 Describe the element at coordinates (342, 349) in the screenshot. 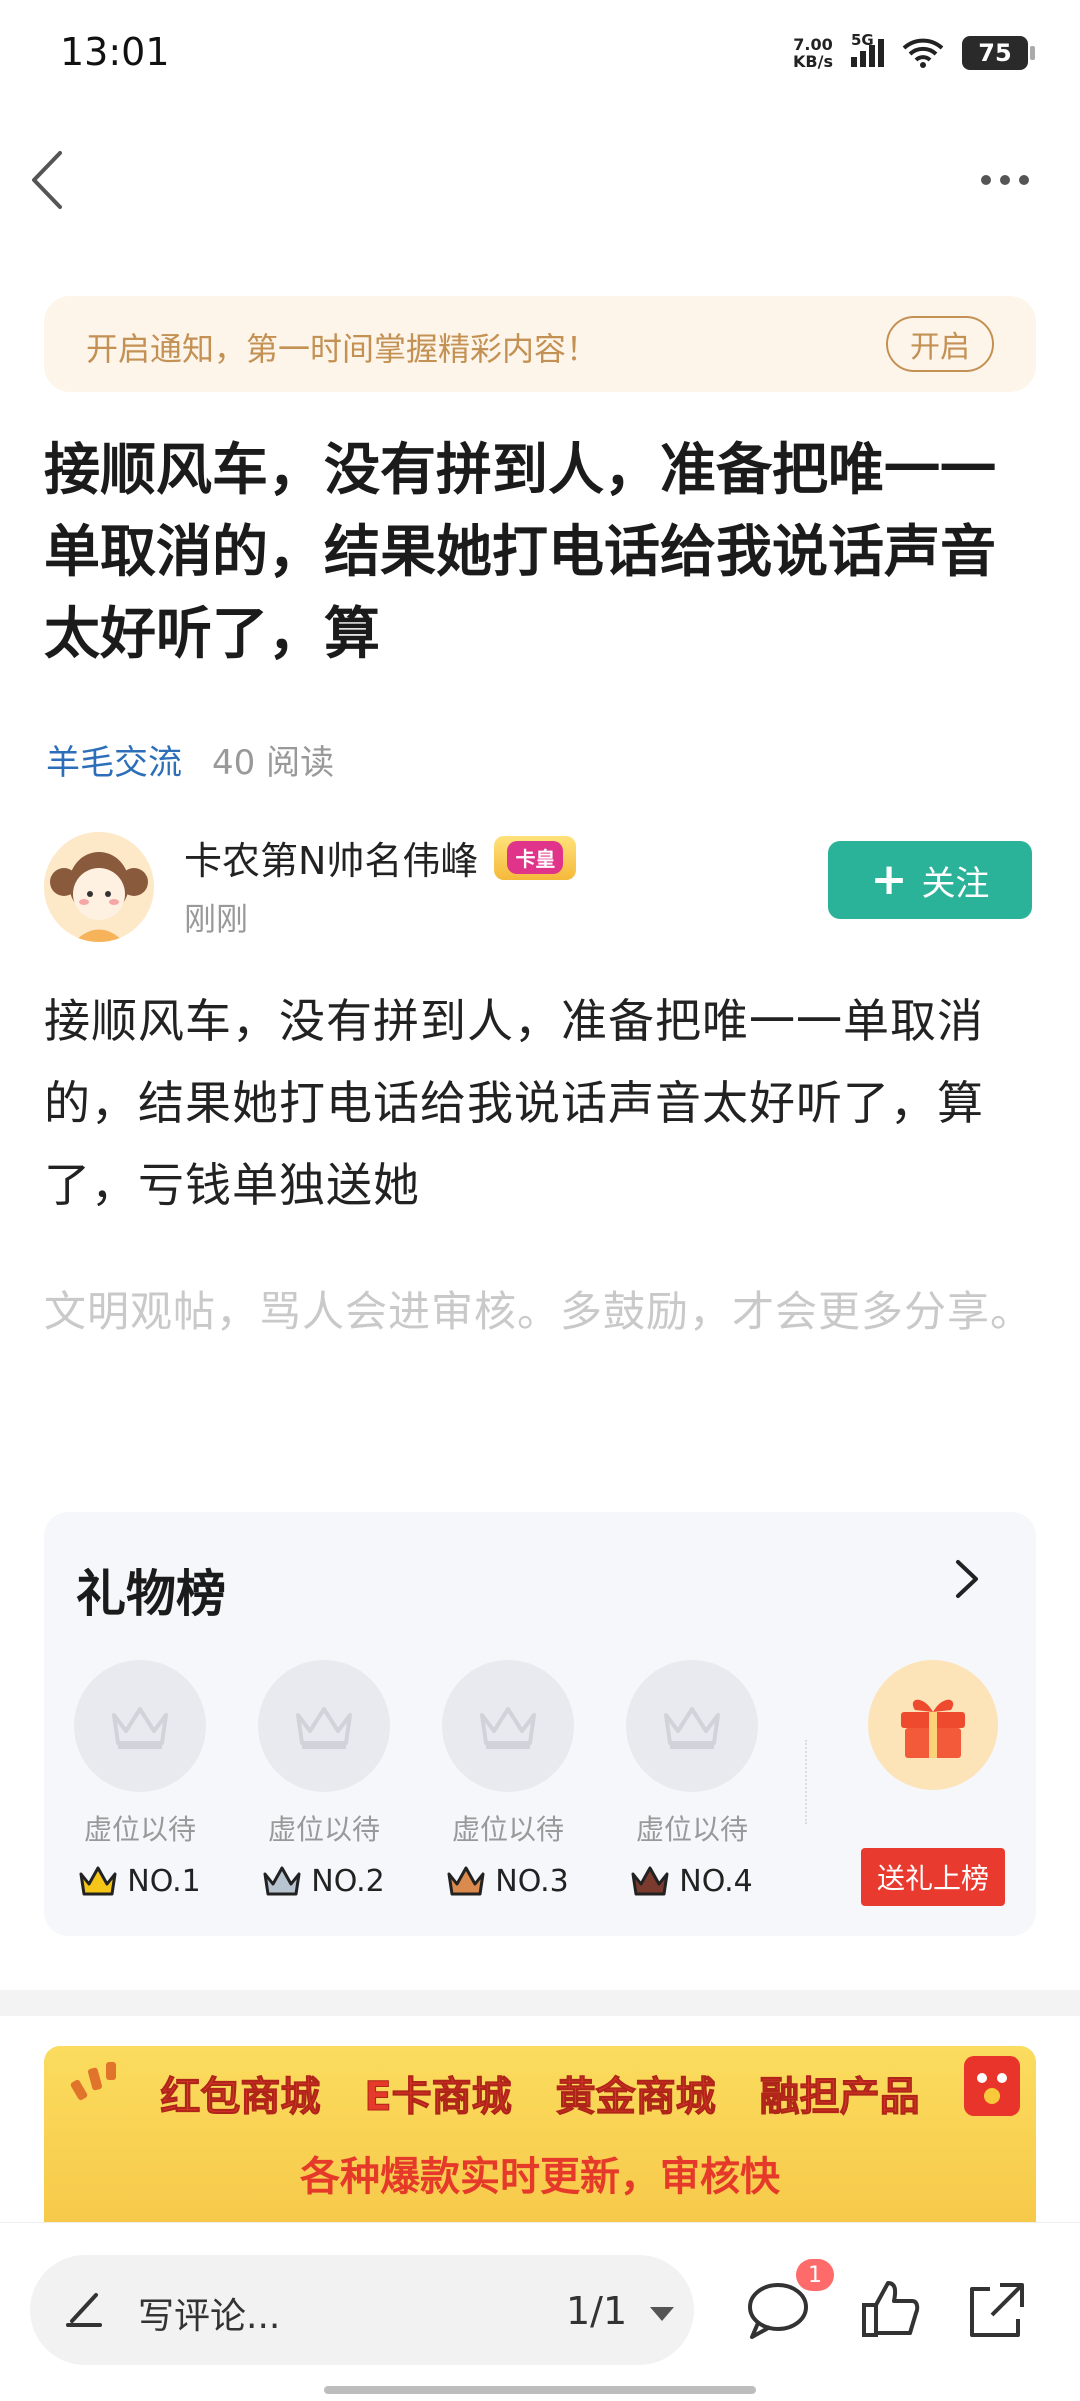

I see `notification-text: 开启通知，第一时间掌握精彩内容！` at that location.